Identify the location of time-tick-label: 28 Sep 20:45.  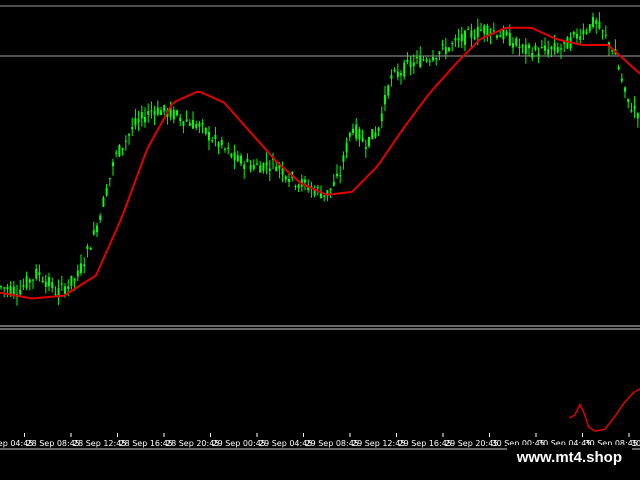
(192, 443).